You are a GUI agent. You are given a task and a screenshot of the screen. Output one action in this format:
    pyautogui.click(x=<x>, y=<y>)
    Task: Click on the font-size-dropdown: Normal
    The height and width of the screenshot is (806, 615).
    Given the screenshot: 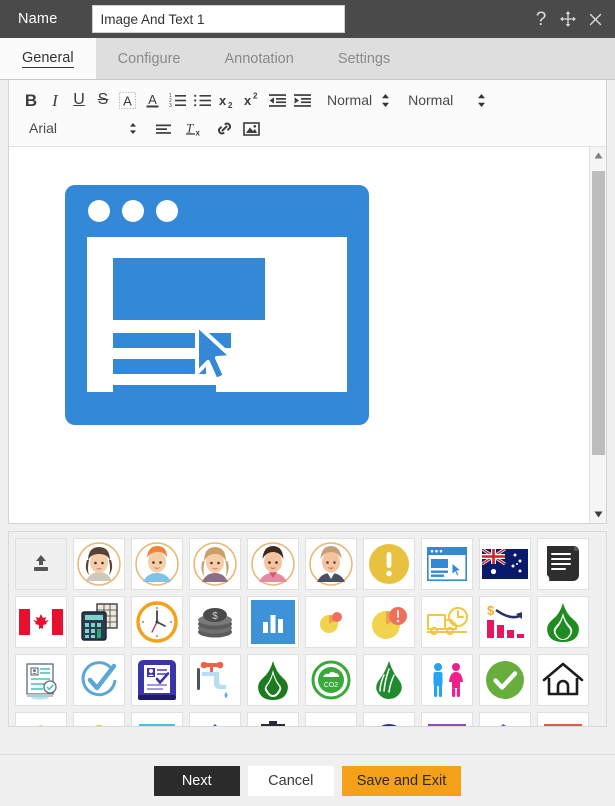 What is the action you would take?
    pyautogui.click(x=352, y=100)
    